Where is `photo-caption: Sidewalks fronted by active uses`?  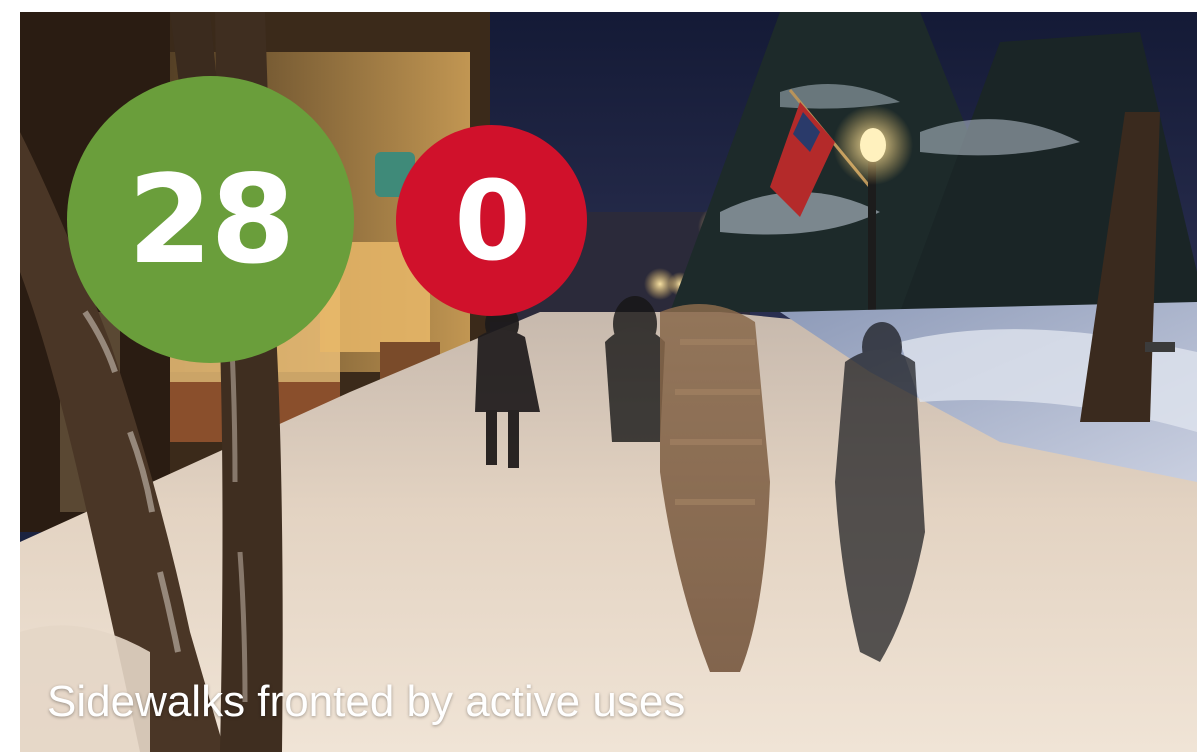
photo-caption: Sidewalks fronted by active uses is located at coordinates (366, 701).